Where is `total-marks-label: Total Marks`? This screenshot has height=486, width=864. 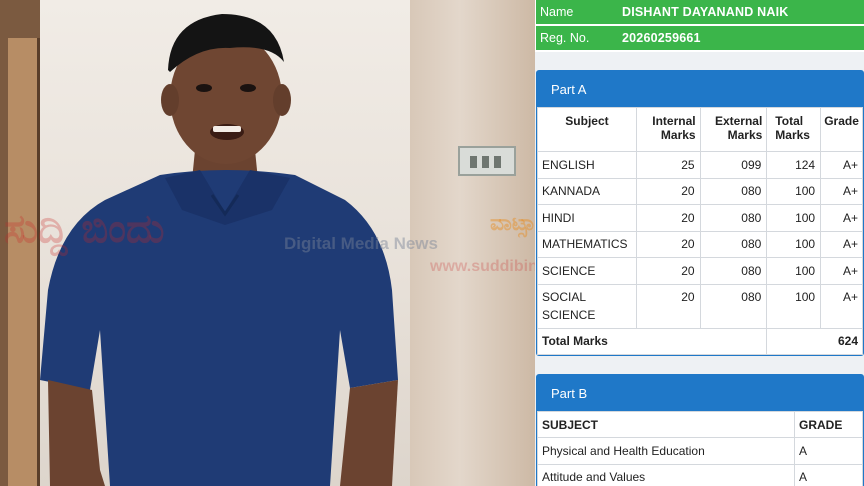
total-marks-label: Total Marks is located at coordinates (652, 341).